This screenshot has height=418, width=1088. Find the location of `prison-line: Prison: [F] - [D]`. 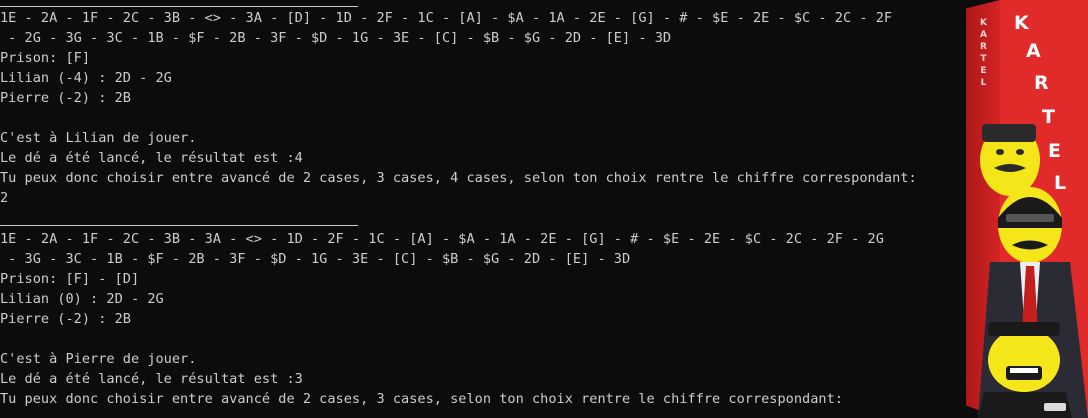

prison-line: Prison: [F] - [D] is located at coordinates (70, 279).